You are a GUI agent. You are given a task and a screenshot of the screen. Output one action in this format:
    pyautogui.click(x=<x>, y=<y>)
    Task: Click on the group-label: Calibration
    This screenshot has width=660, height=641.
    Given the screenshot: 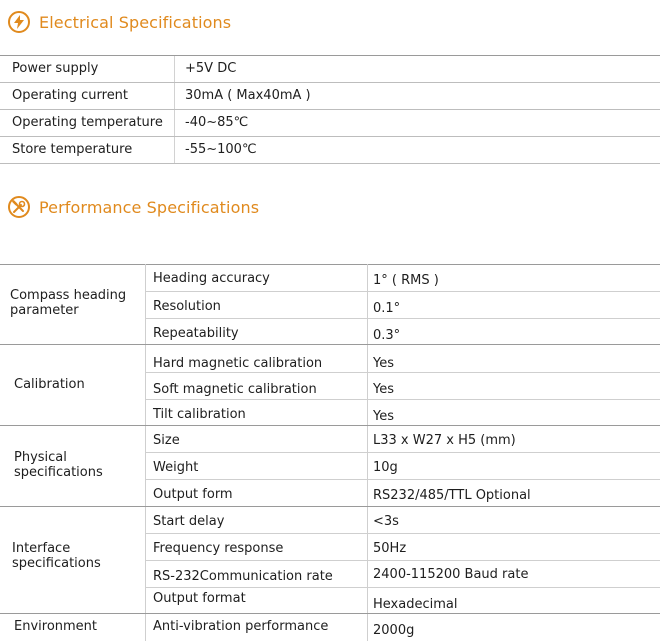 What is the action you would take?
    pyautogui.click(x=49, y=384)
    